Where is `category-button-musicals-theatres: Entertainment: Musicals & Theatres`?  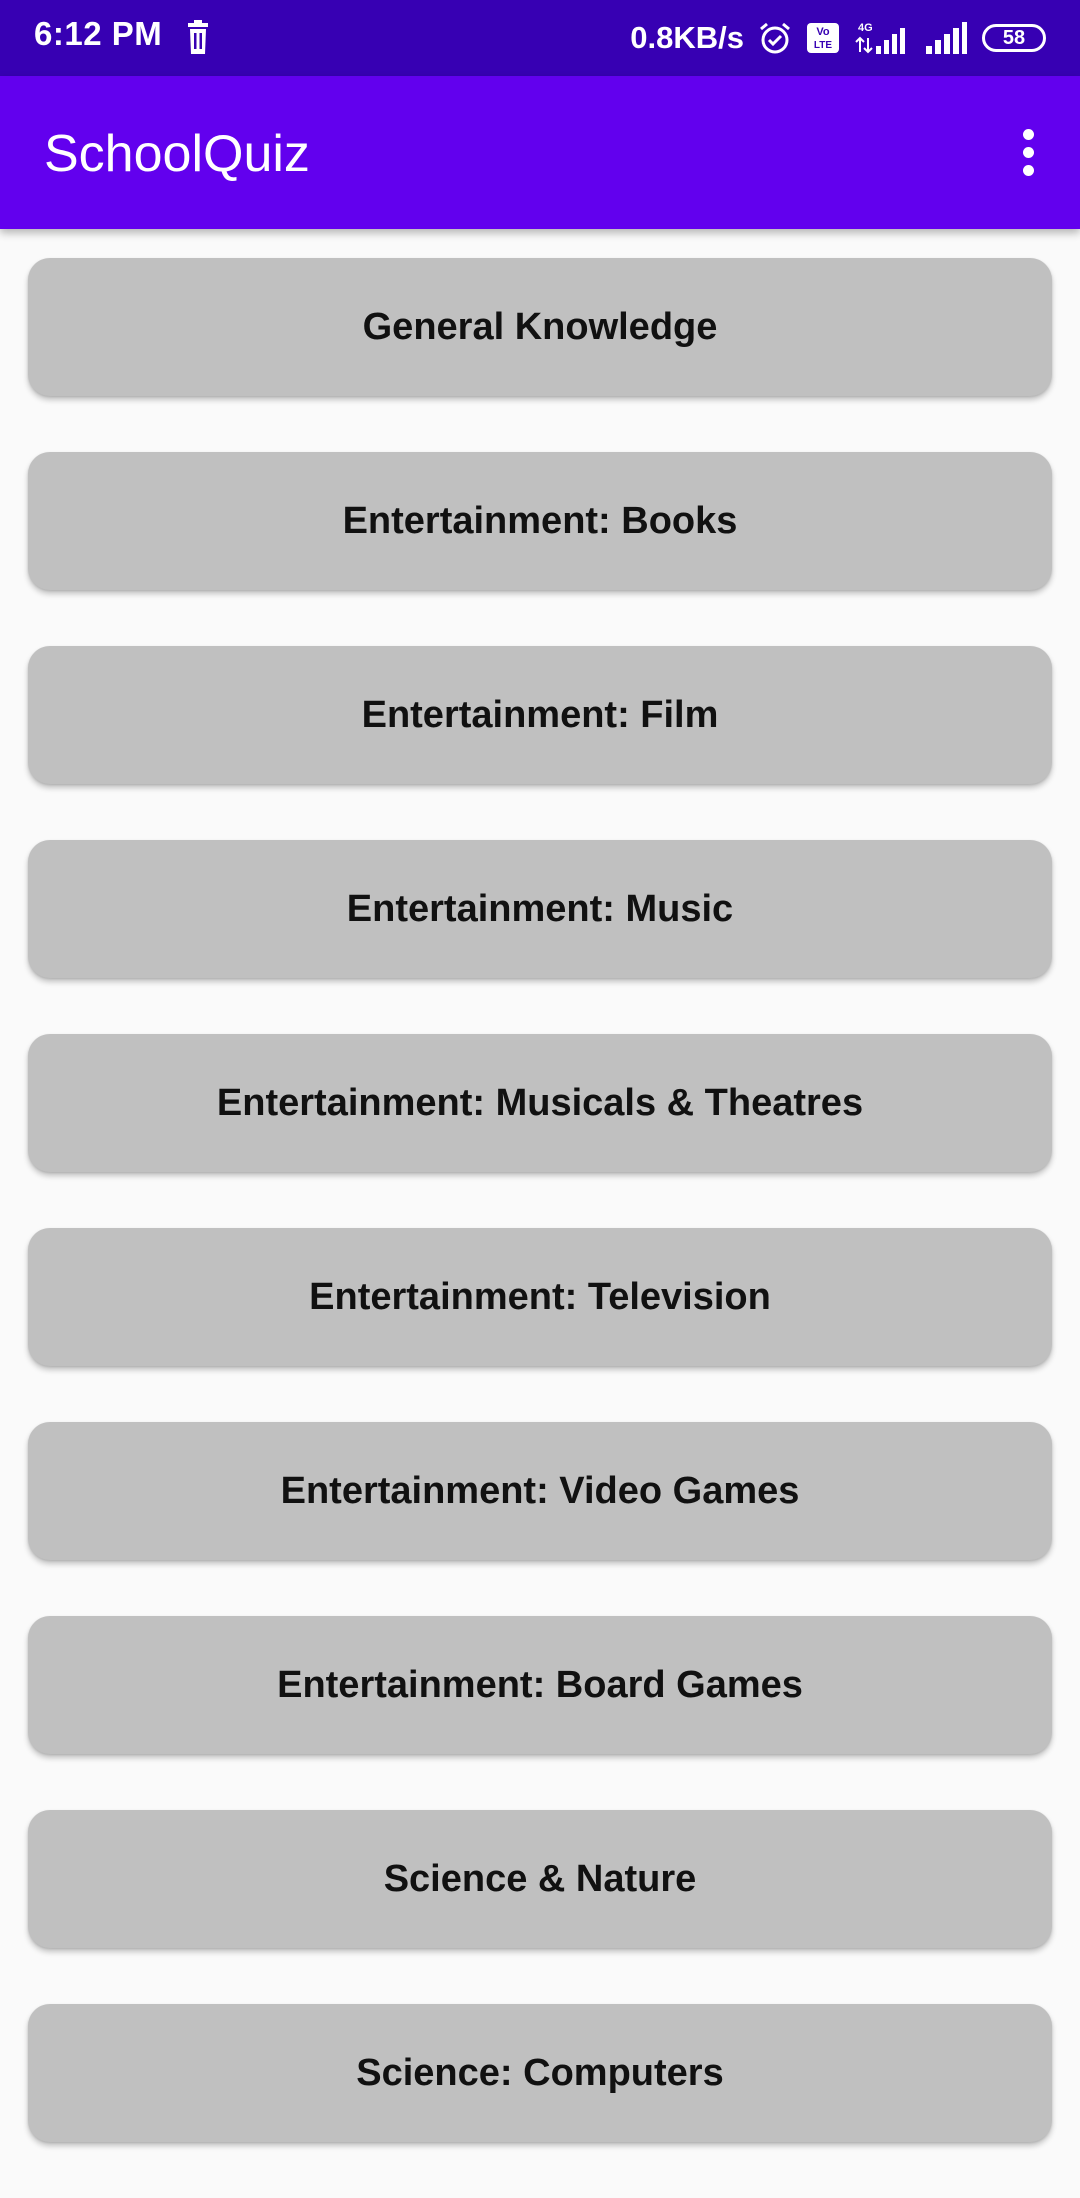
category-button-musicals-theatres: Entertainment: Musicals & Theatres is located at coordinates (540, 1103).